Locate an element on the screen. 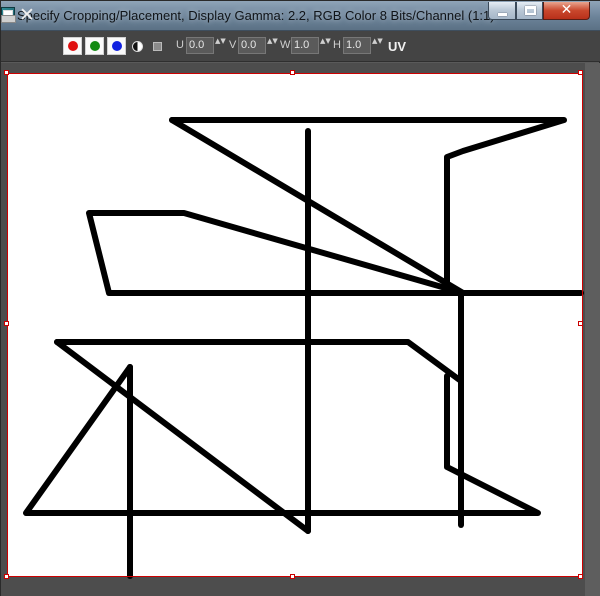 The image size is (600, 596). maximize-icon is located at coordinates (530, 10).